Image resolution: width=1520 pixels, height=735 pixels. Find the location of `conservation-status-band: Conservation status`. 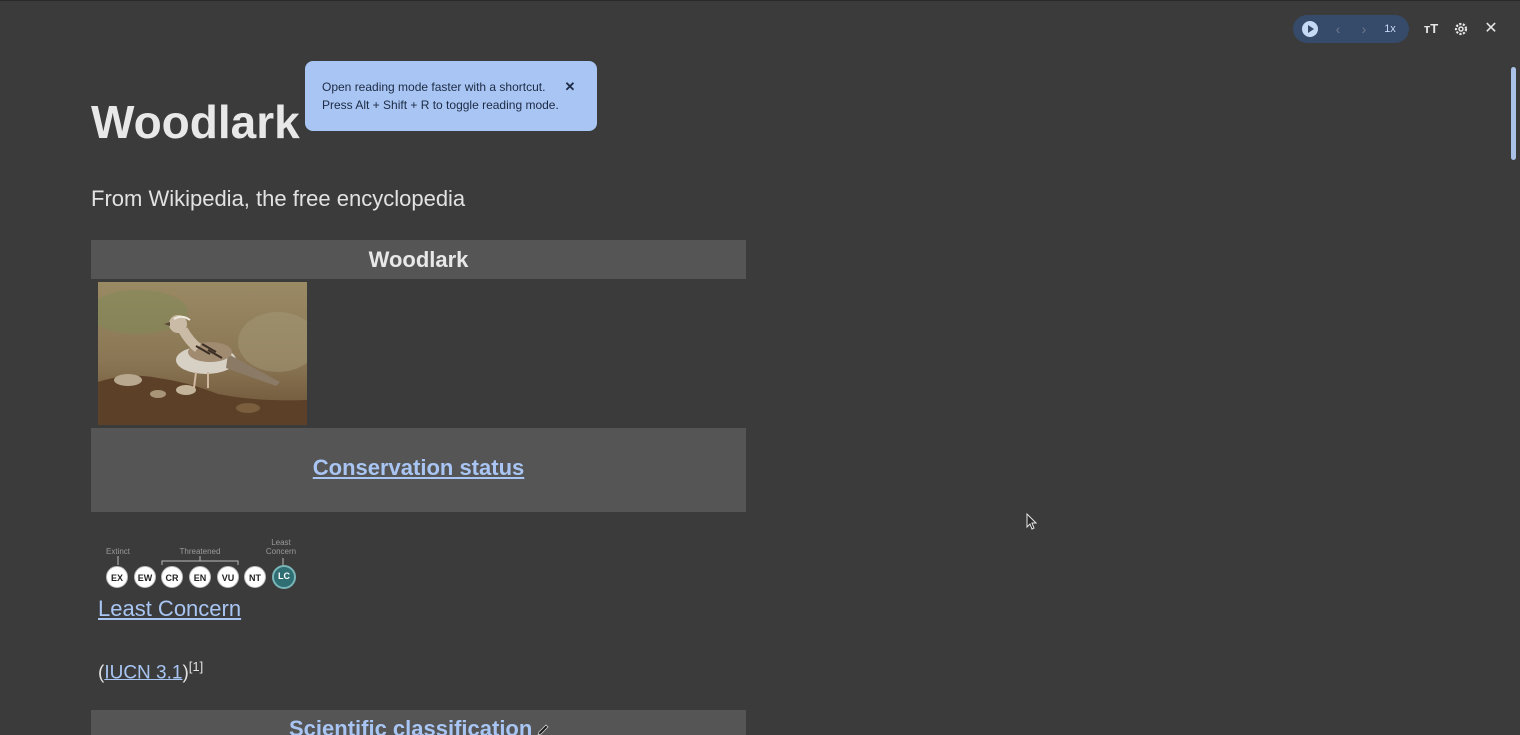

conservation-status-band: Conservation status is located at coordinates (418, 470).